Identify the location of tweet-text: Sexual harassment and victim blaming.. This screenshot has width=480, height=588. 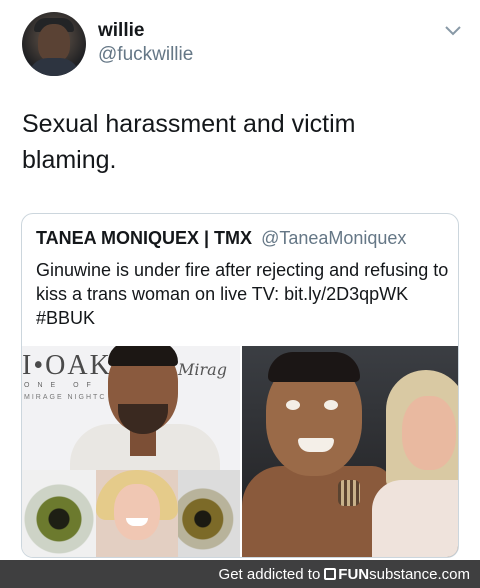
(189, 142).